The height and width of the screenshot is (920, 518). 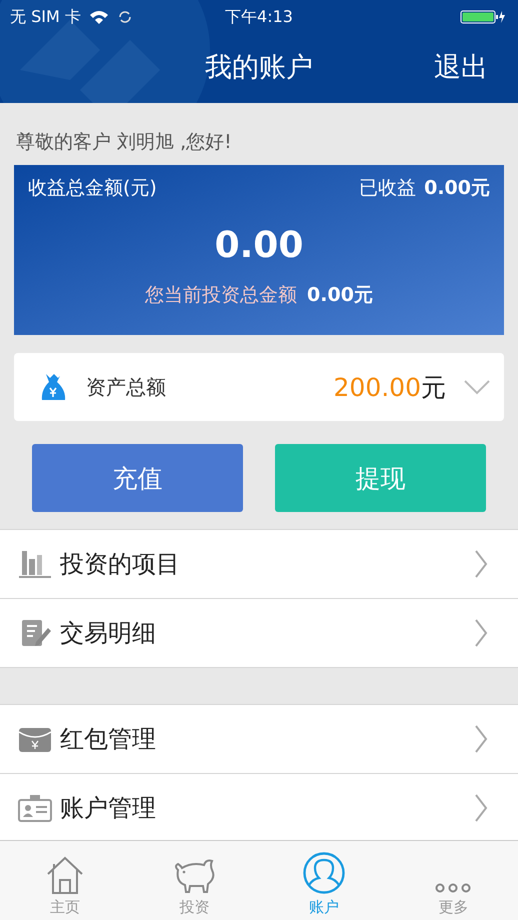 What do you see at coordinates (45, 17) in the screenshot?
I see `carrier-label: 无 SIM 卡` at bounding box center [45, 17].